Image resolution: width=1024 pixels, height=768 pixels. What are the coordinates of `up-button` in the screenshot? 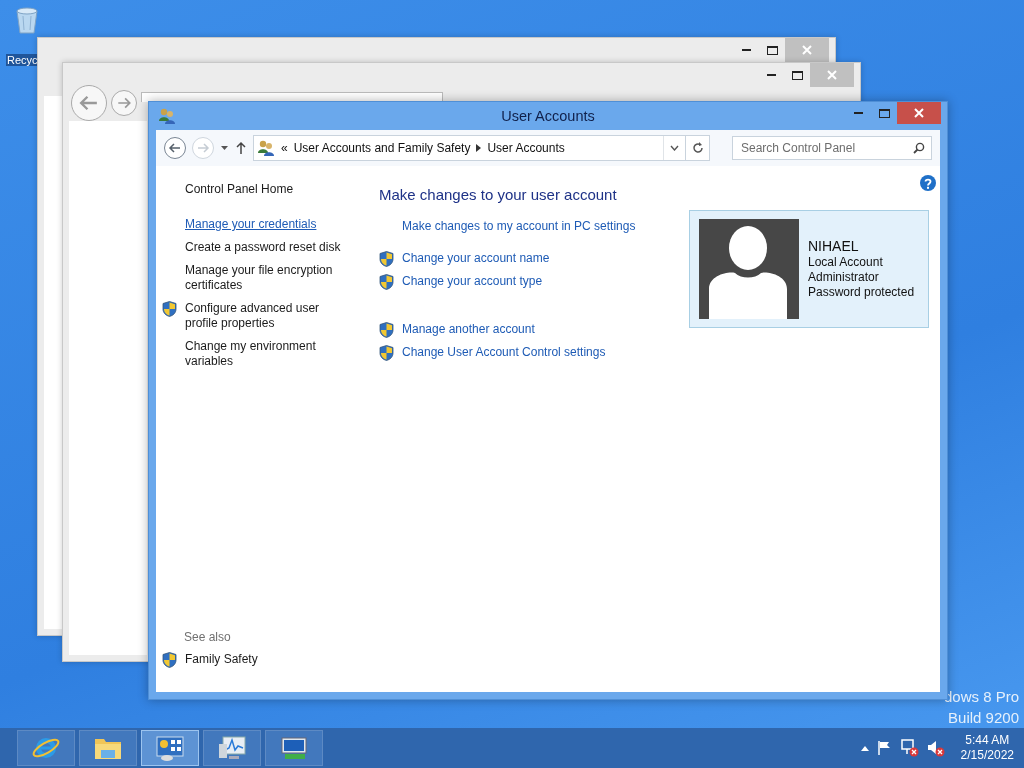 It's located at (241, 148).